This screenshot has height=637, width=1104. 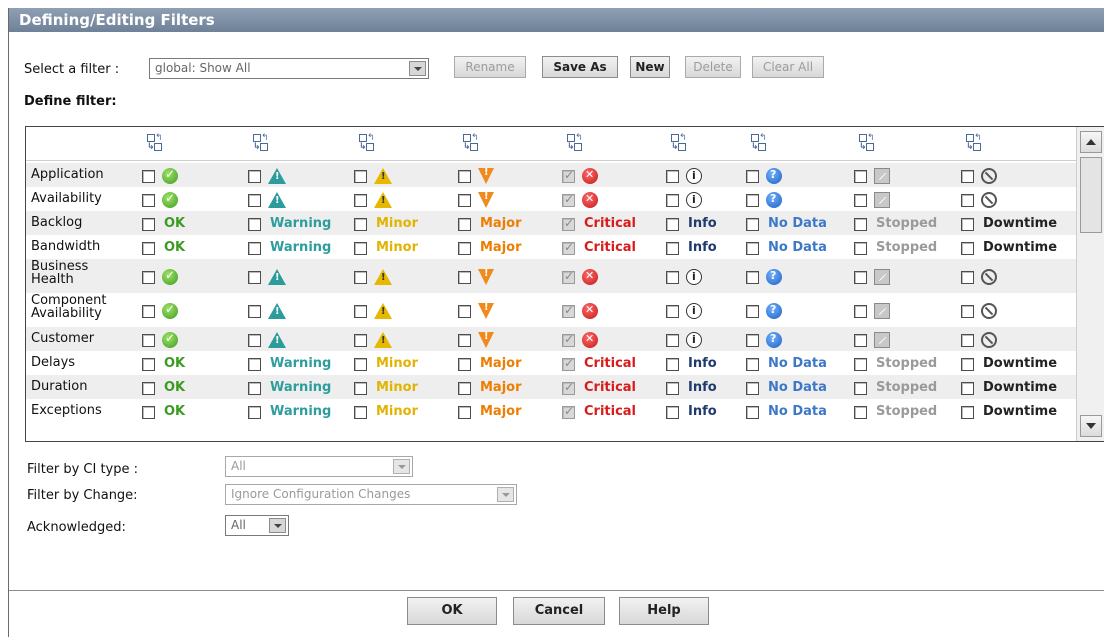 I want to click on new-button: New, so click(x=650, y=67).